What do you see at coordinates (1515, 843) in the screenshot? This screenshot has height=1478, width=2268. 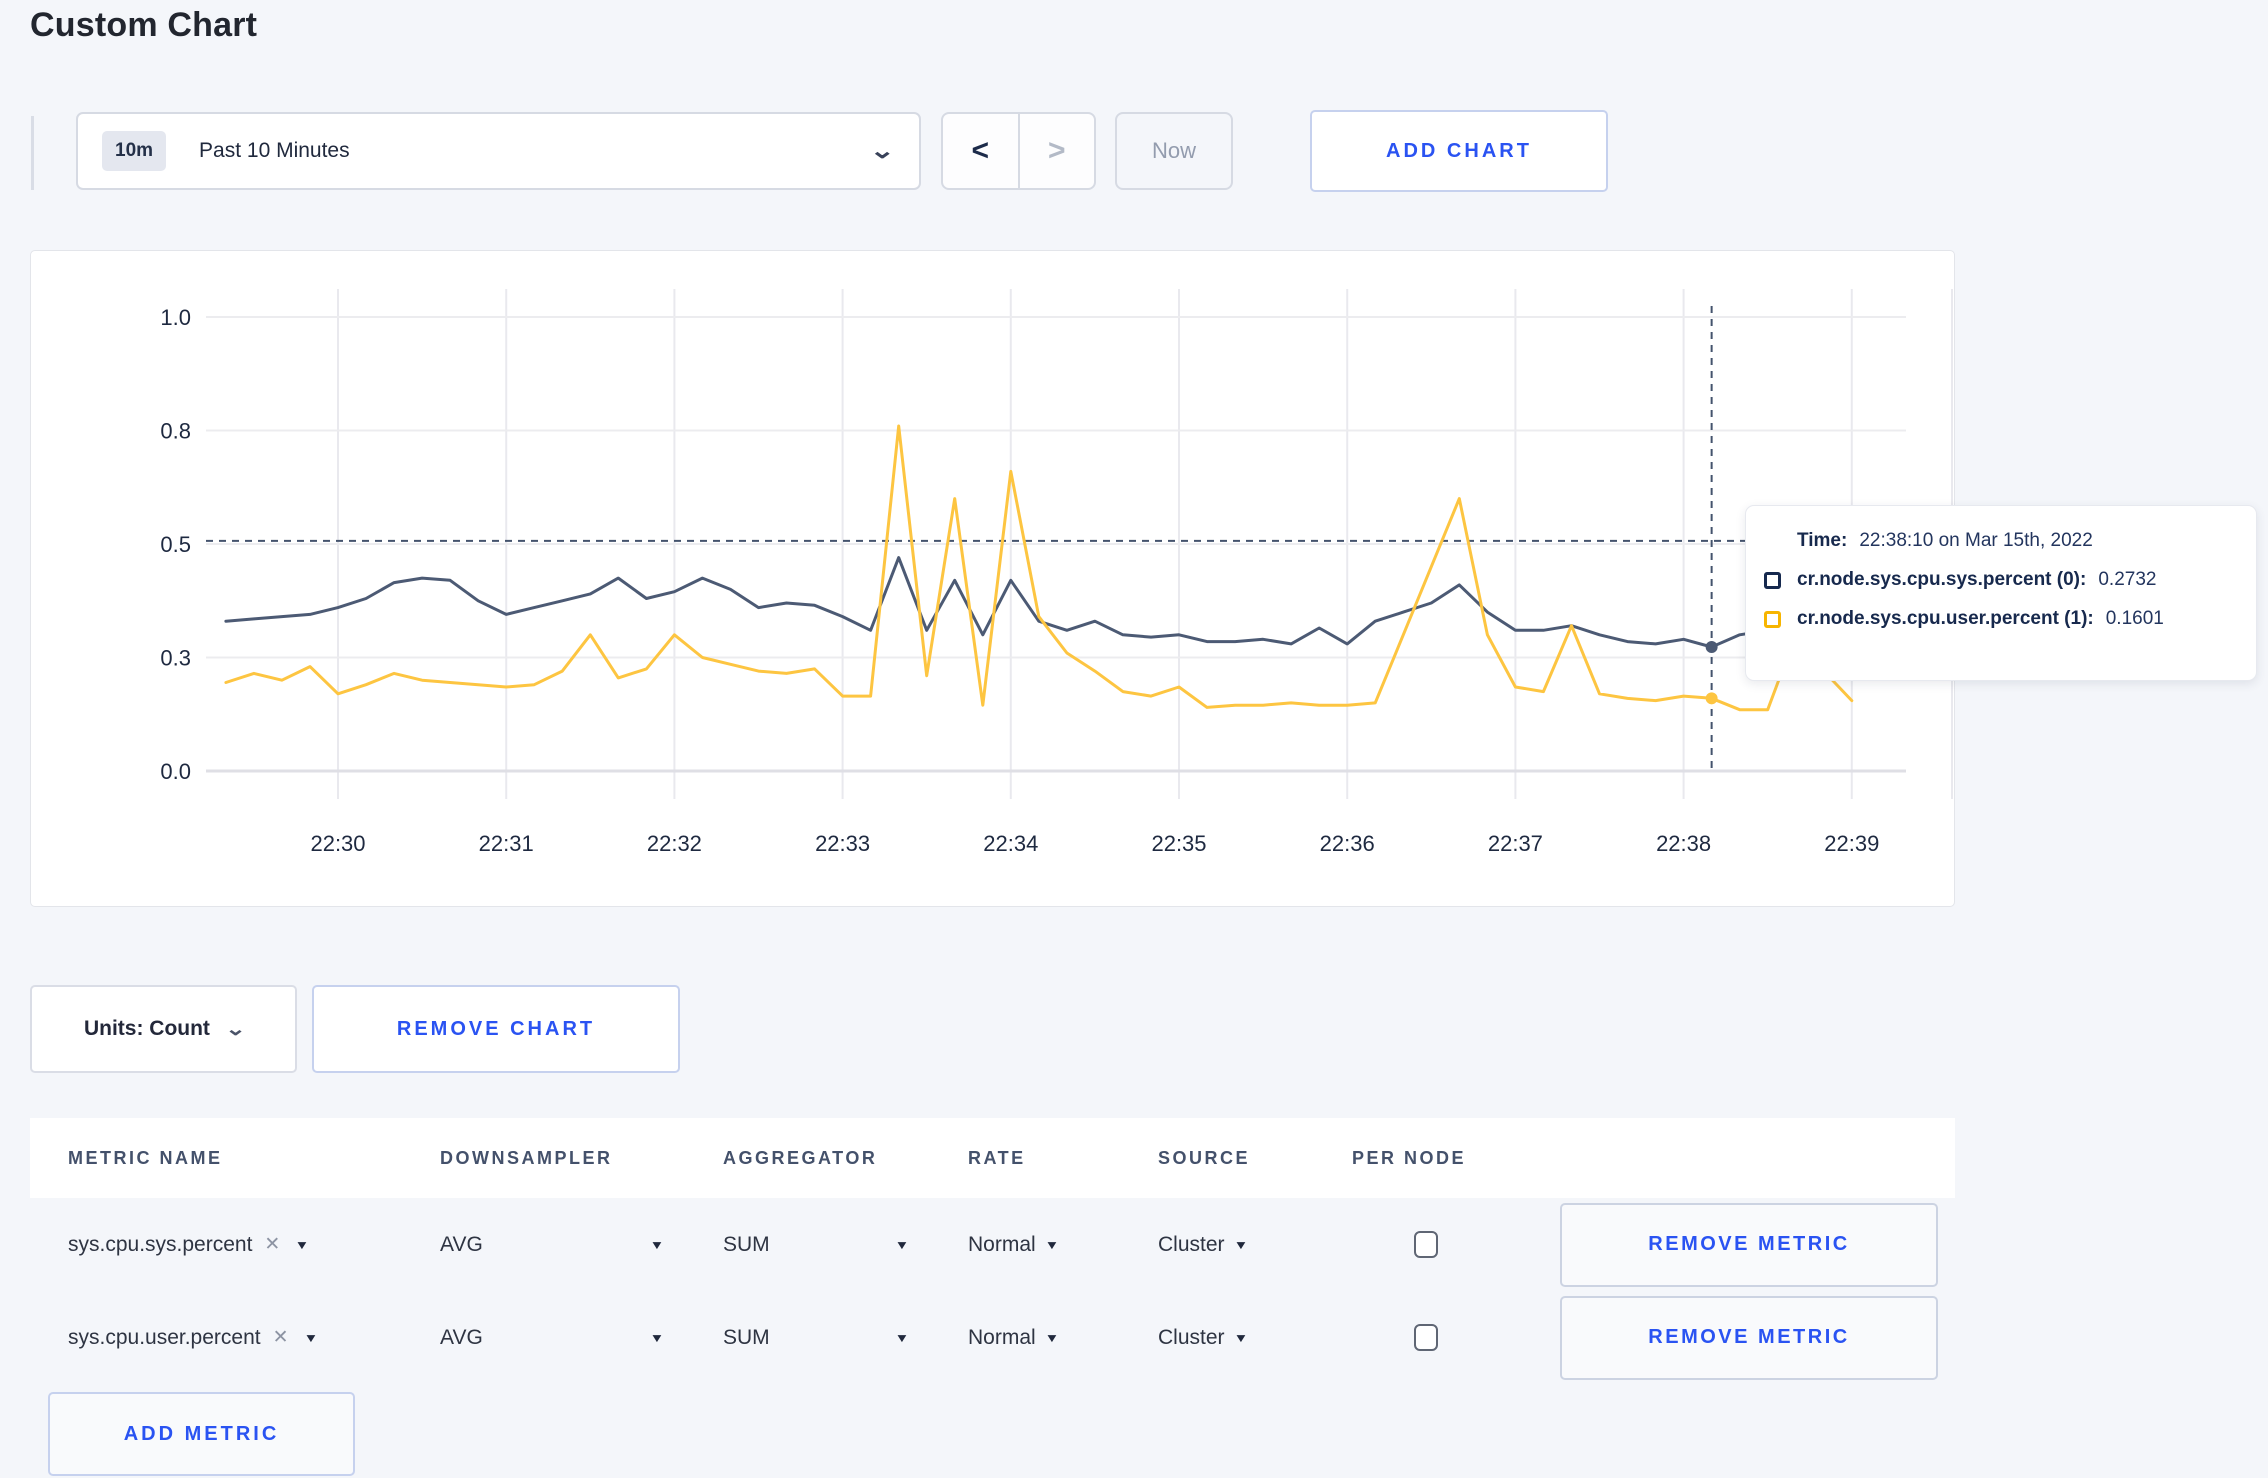 I see `x-axis-tick-label: 22:37` at bounding box center [1515, 843].